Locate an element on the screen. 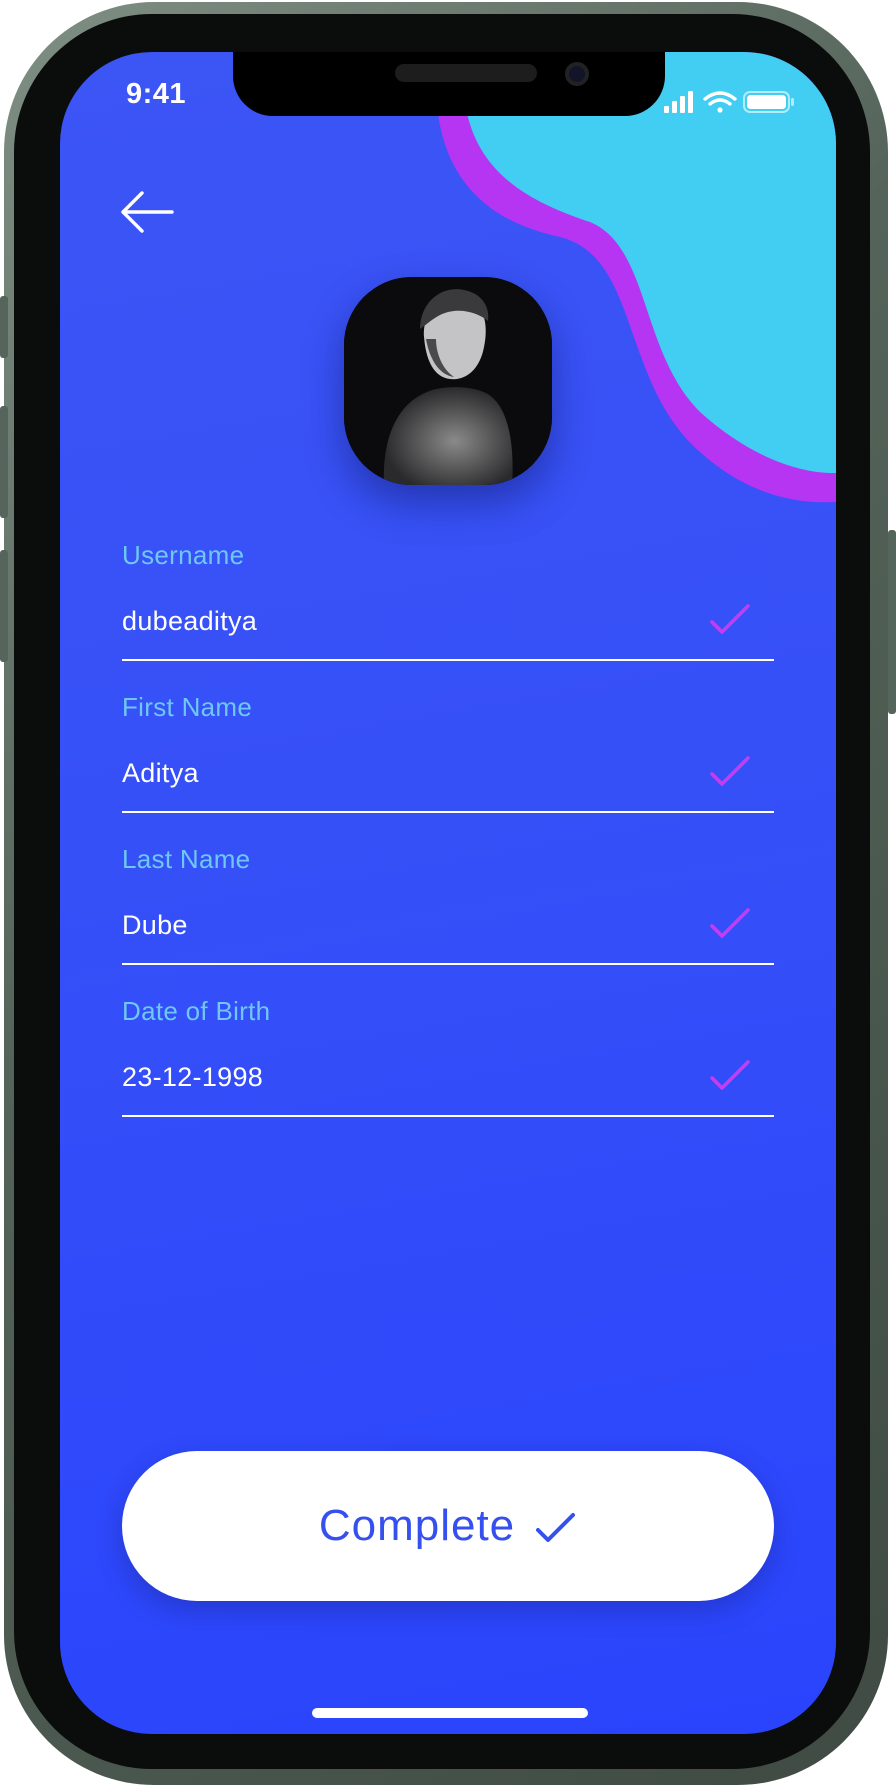 Image resolution: width=896 pixels, height=1787 pixels. back-button is located at coordinates (150, 217).